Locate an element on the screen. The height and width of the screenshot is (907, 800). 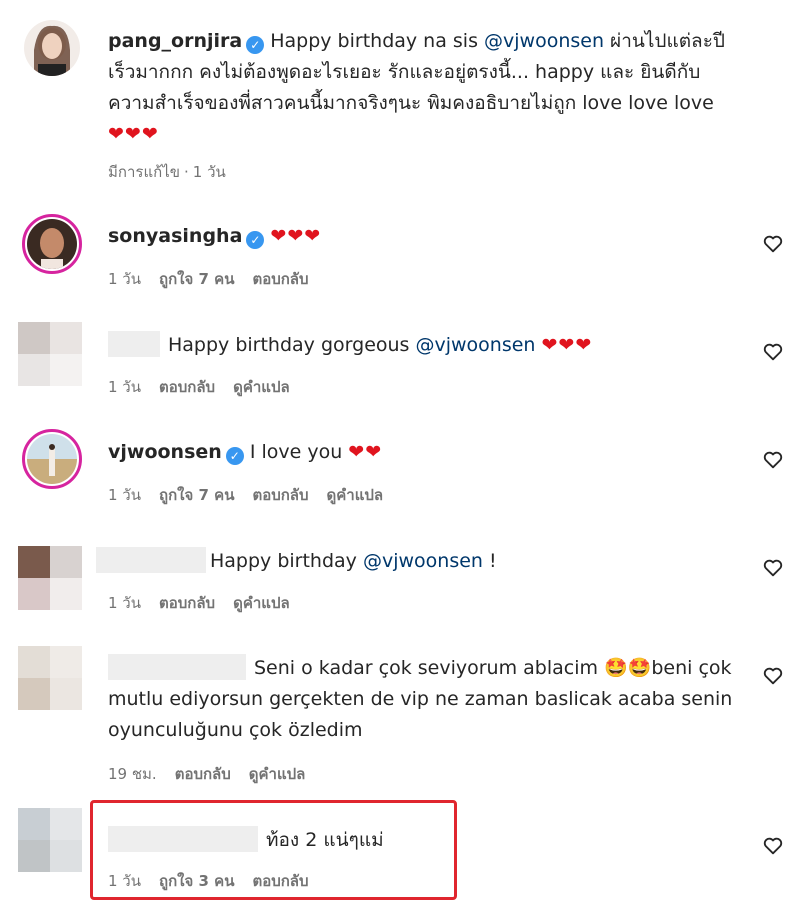
comment-body: Happy birthday gorgeous is located at coordinates (292, 345).